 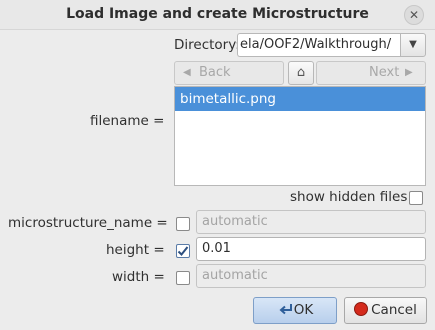 I want to click on stop-icon, so click(x=361, y=309).